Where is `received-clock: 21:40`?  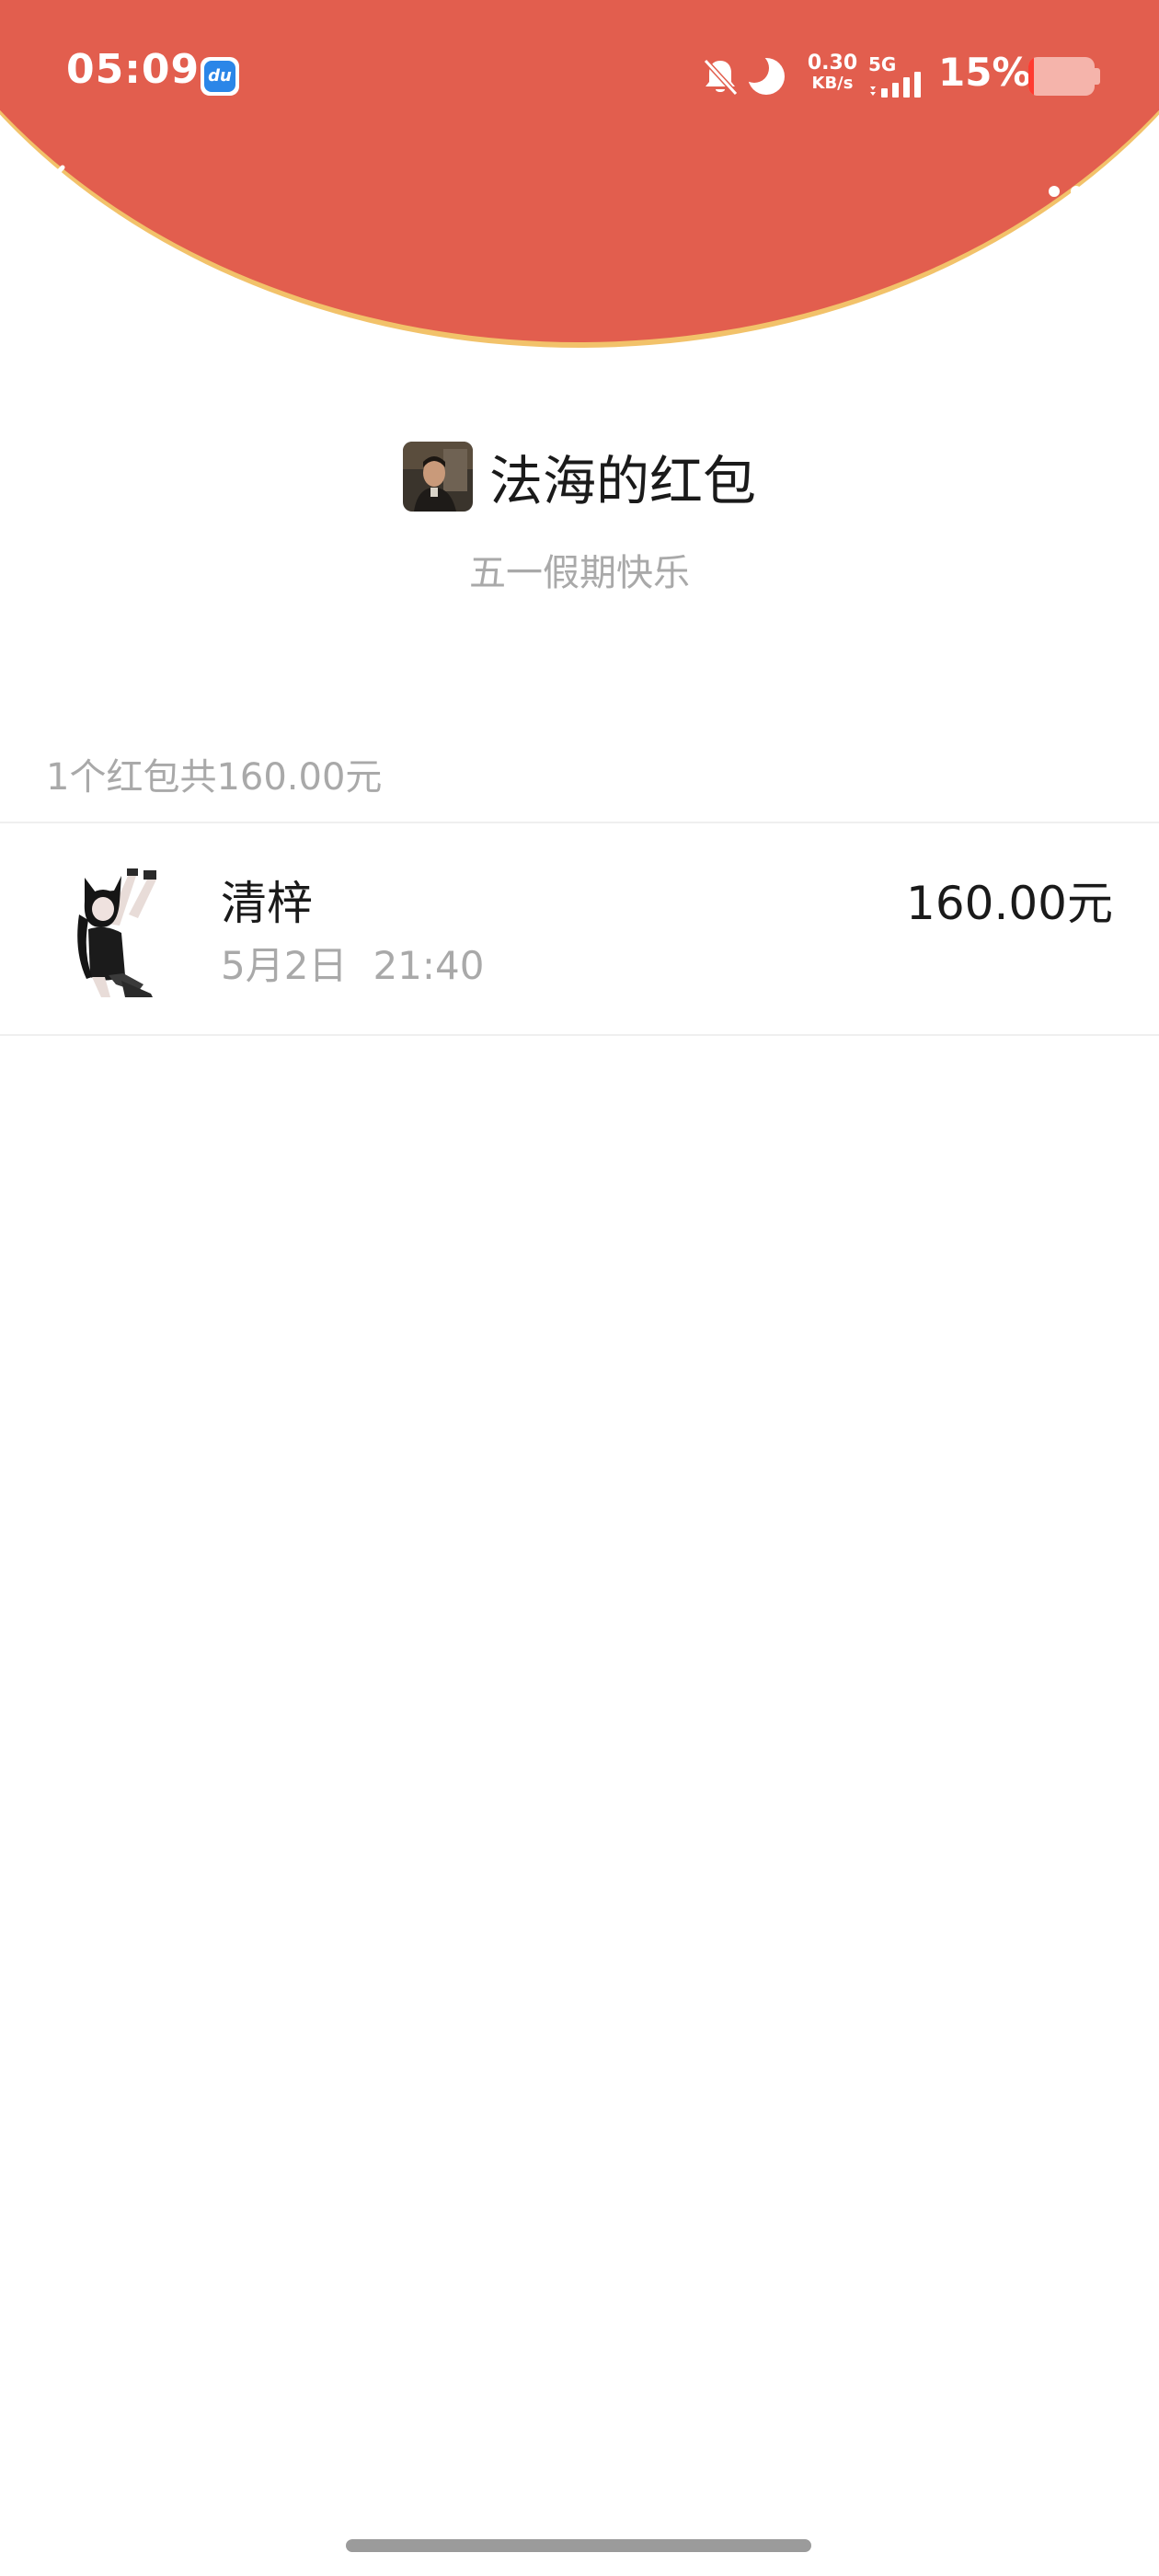
received-clock: 21:40 is located at coordinates (429, 965).